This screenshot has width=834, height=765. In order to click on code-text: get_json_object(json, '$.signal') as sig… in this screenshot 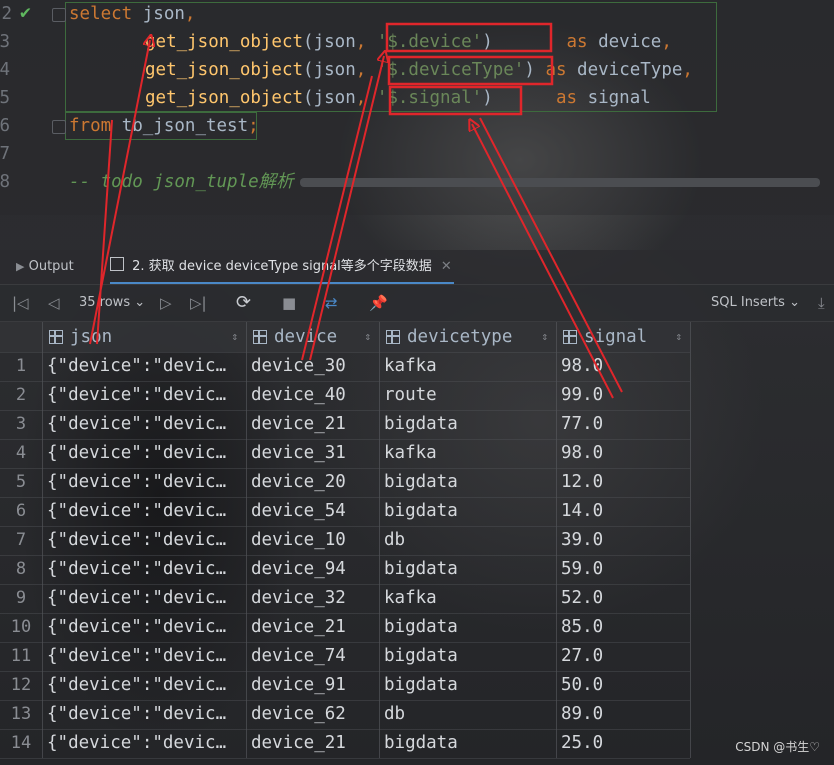, I will do `click(398, 98)`.